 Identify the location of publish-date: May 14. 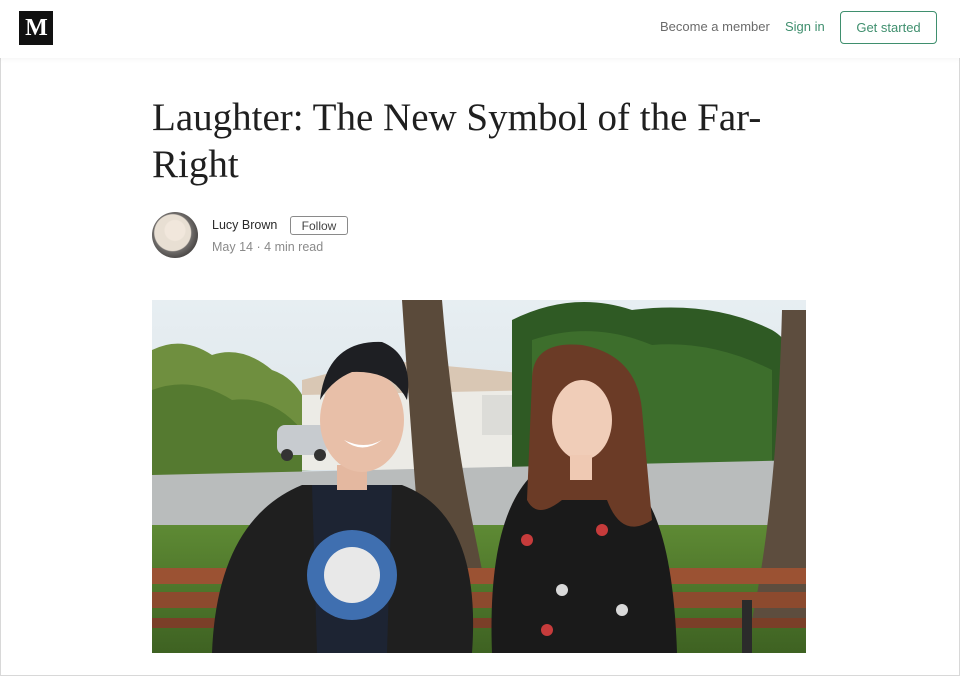
(232, 247).